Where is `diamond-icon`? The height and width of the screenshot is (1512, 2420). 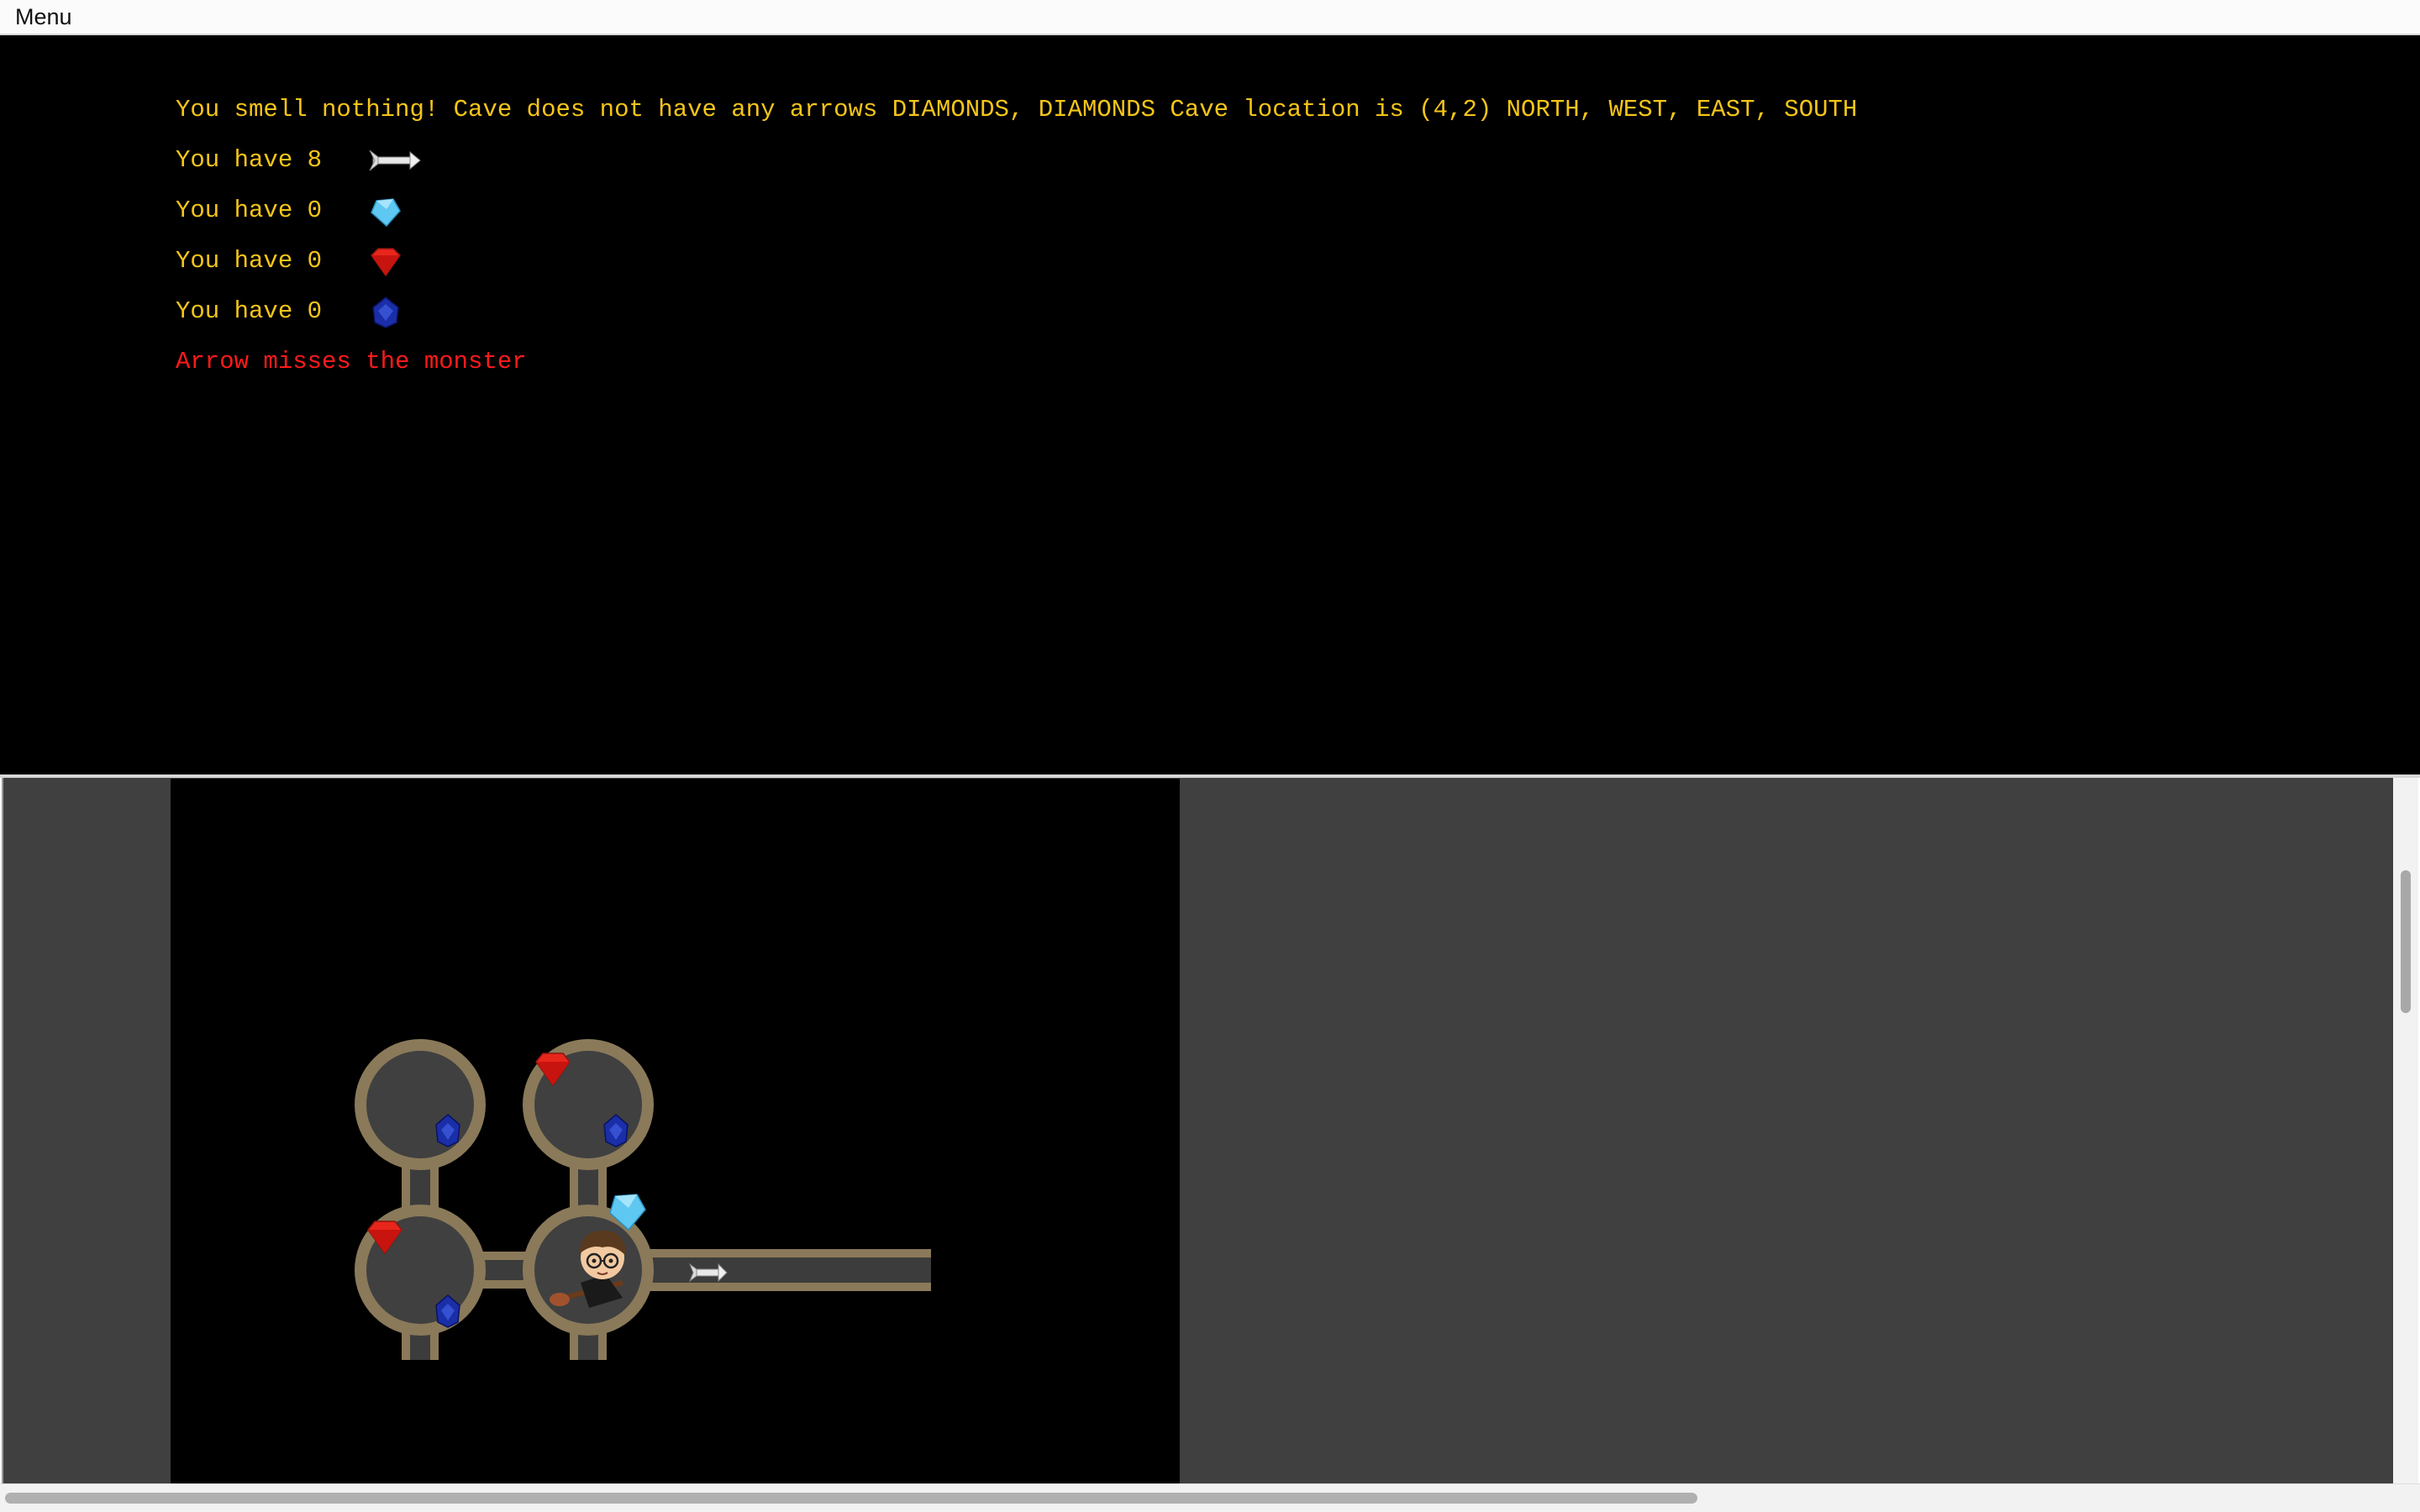 diamond-icon is located at coordinates (386, 213).